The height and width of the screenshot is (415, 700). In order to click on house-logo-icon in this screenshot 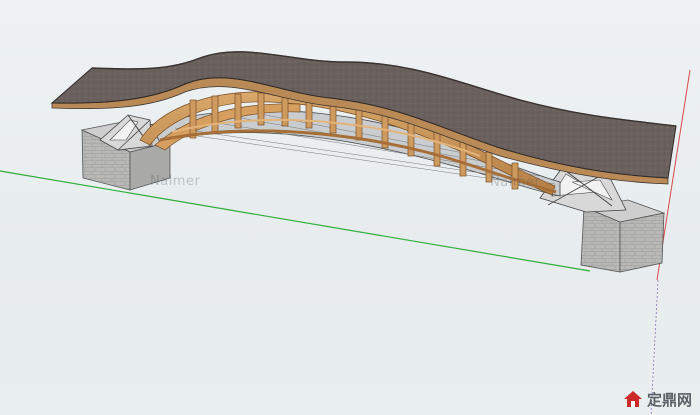, I will do `click(632, 399)`.